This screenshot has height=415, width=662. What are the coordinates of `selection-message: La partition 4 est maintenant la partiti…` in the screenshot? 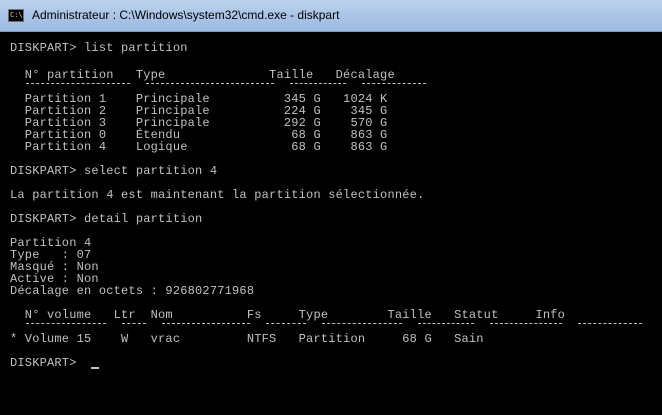 It's located at (217, 195).